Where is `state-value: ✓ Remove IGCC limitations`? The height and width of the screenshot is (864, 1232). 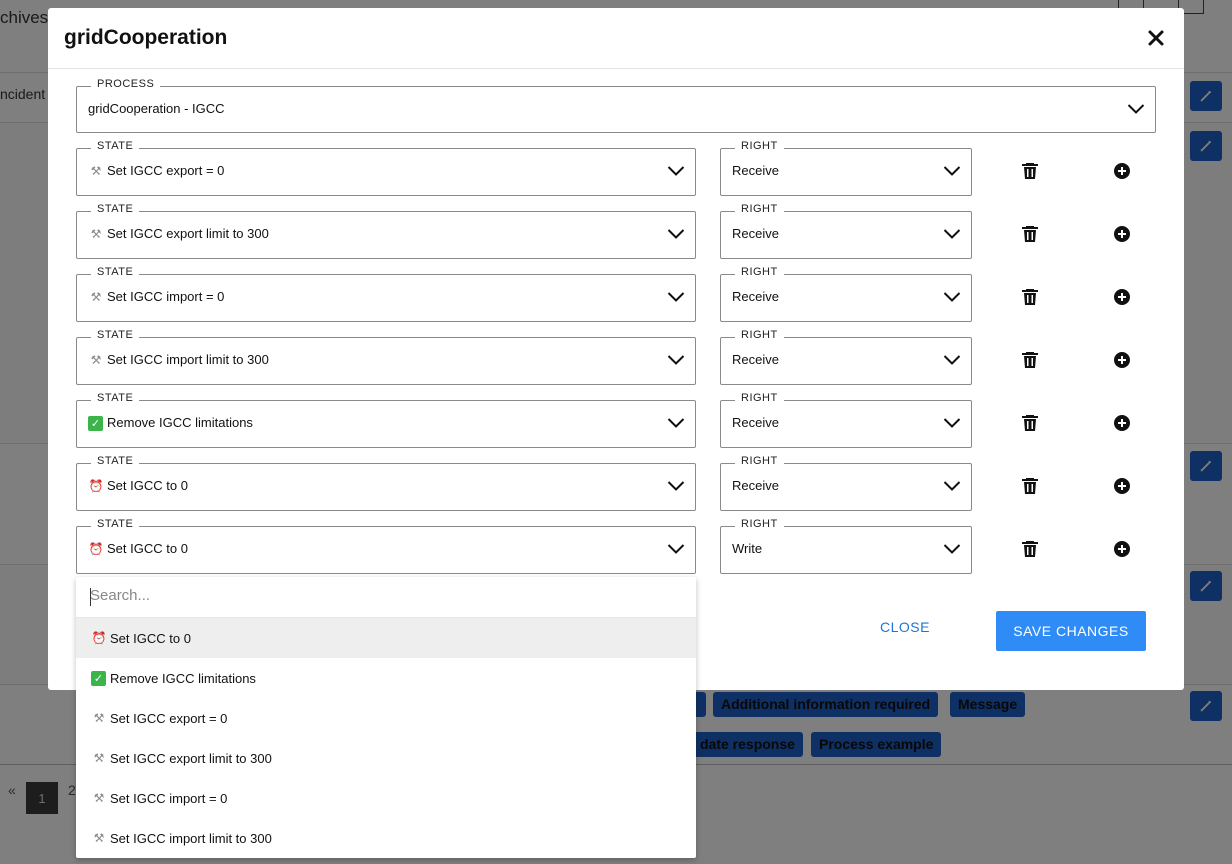
state-value: ✓ Remove IGCC limitations is located at coordinates (170, 423).